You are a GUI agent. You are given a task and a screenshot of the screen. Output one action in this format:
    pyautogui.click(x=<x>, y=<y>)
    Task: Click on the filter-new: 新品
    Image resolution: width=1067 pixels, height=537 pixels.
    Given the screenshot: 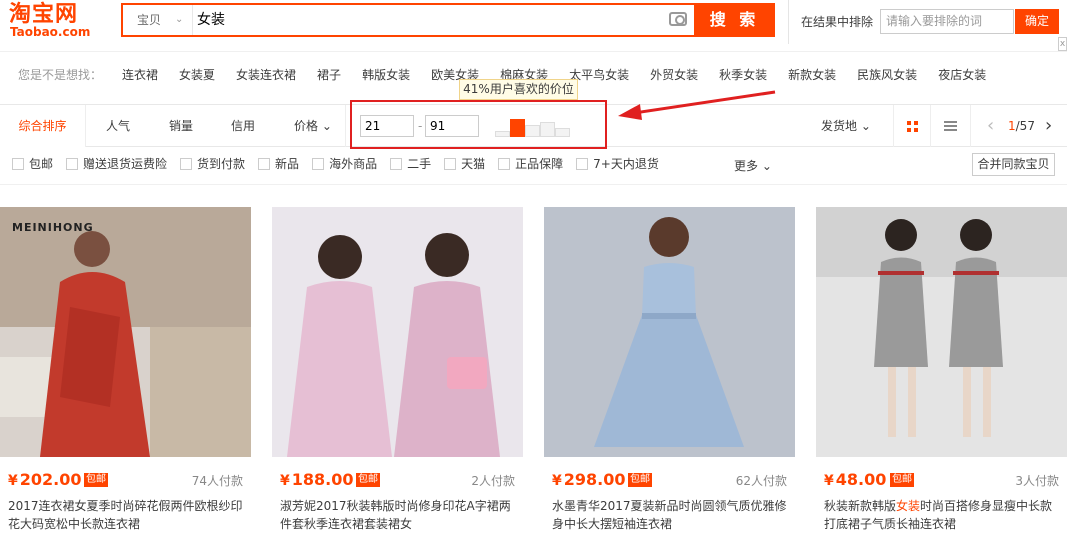 What is the action you would take?
    pyautogui.click(x=278, y=163)
    